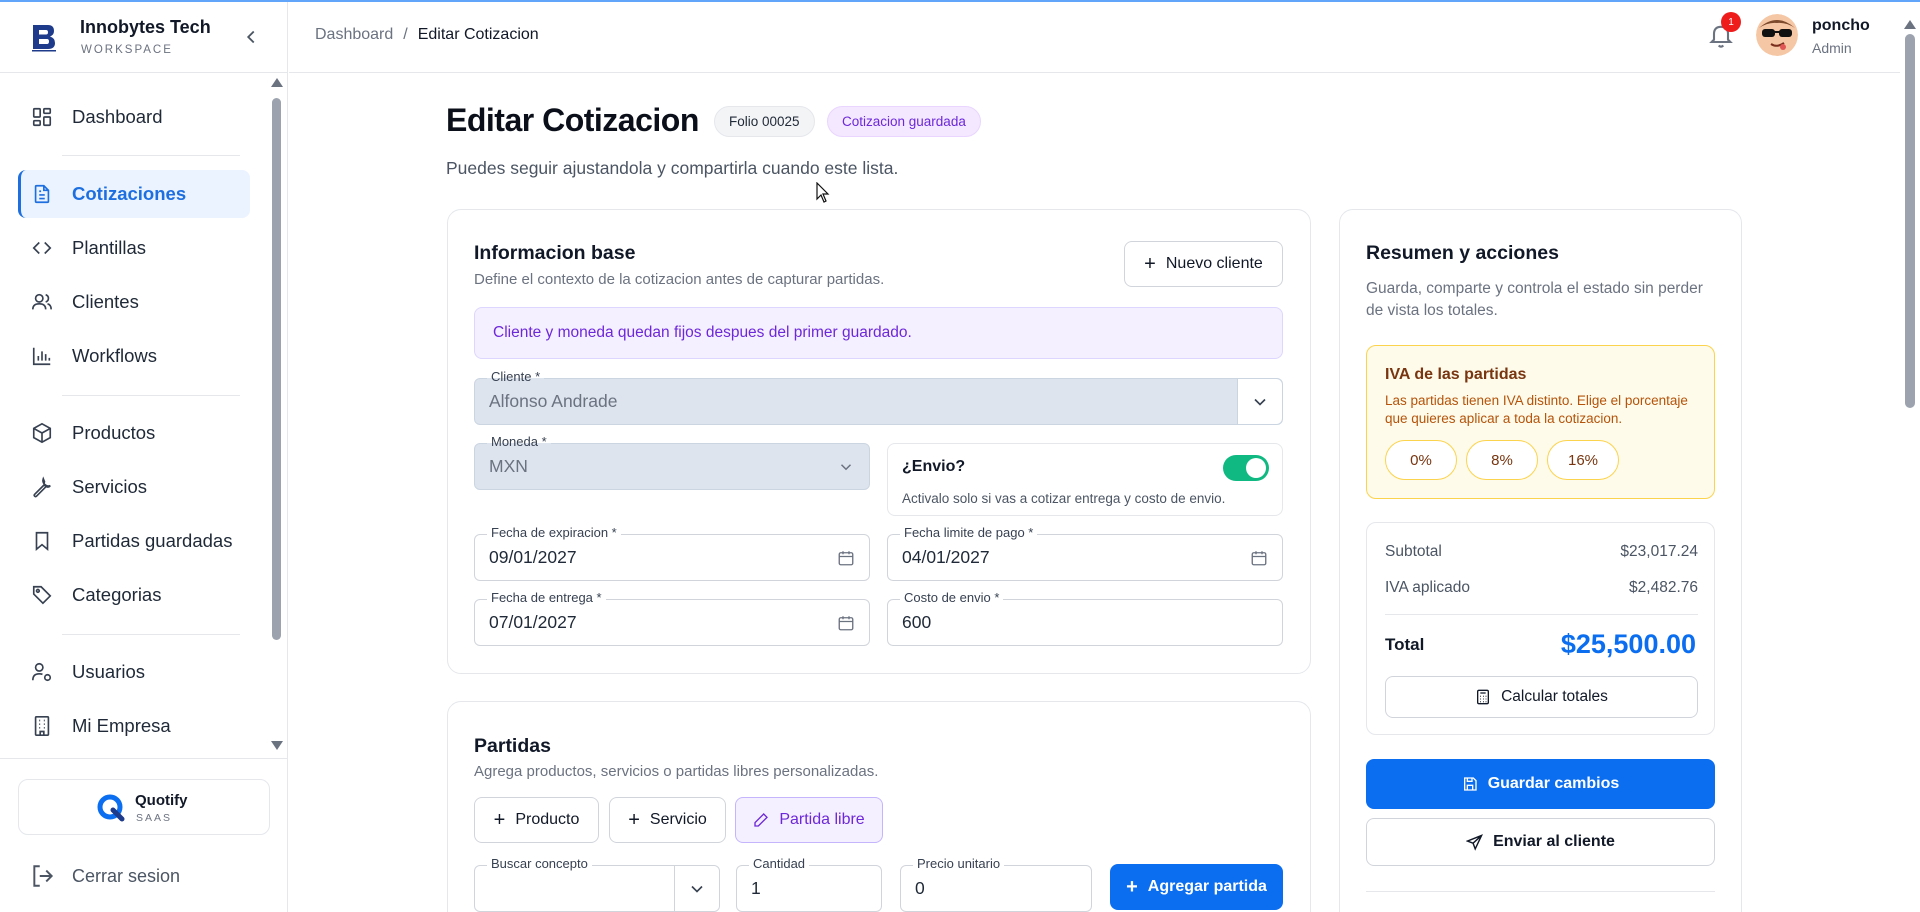 The height and width of the screenshot is (912, 1920). I want to click on sidebar-item-workflows: Workflows, so click(134, 356).